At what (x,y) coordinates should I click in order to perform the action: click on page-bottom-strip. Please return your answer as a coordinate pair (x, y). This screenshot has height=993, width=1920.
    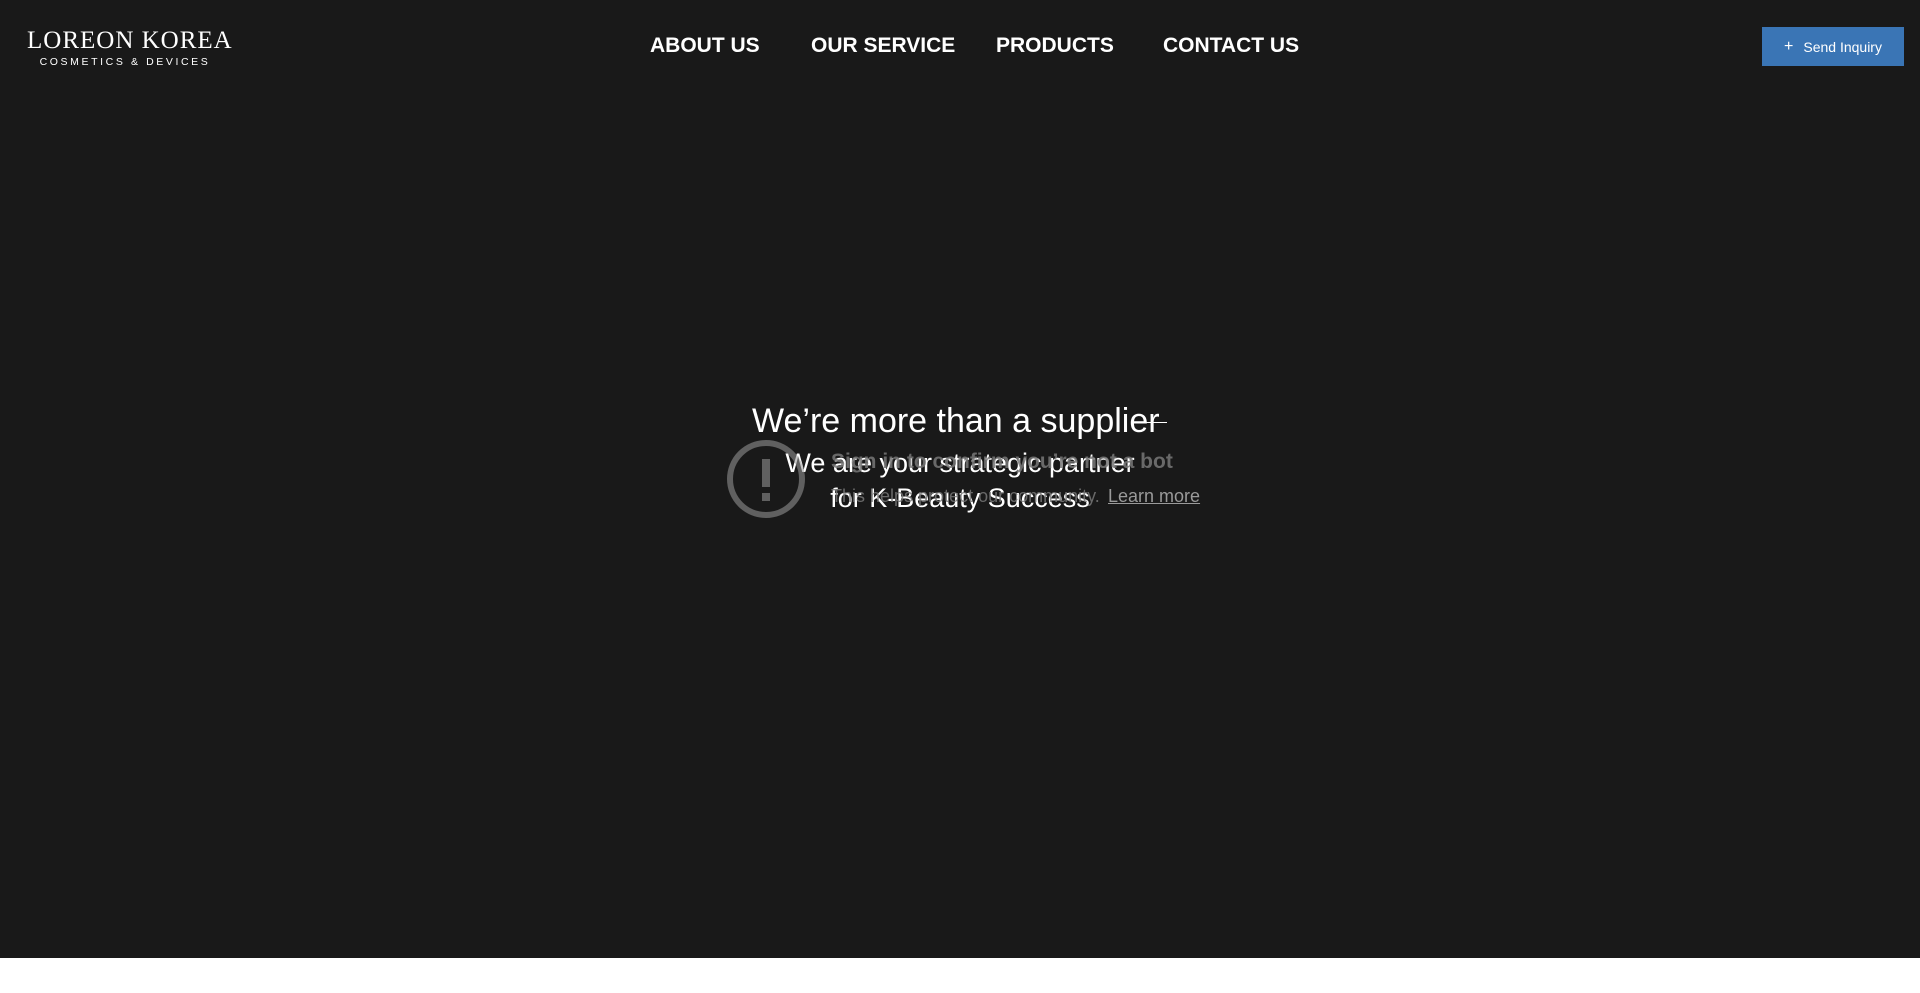
    Looking at the image, I should click on (960, 975).